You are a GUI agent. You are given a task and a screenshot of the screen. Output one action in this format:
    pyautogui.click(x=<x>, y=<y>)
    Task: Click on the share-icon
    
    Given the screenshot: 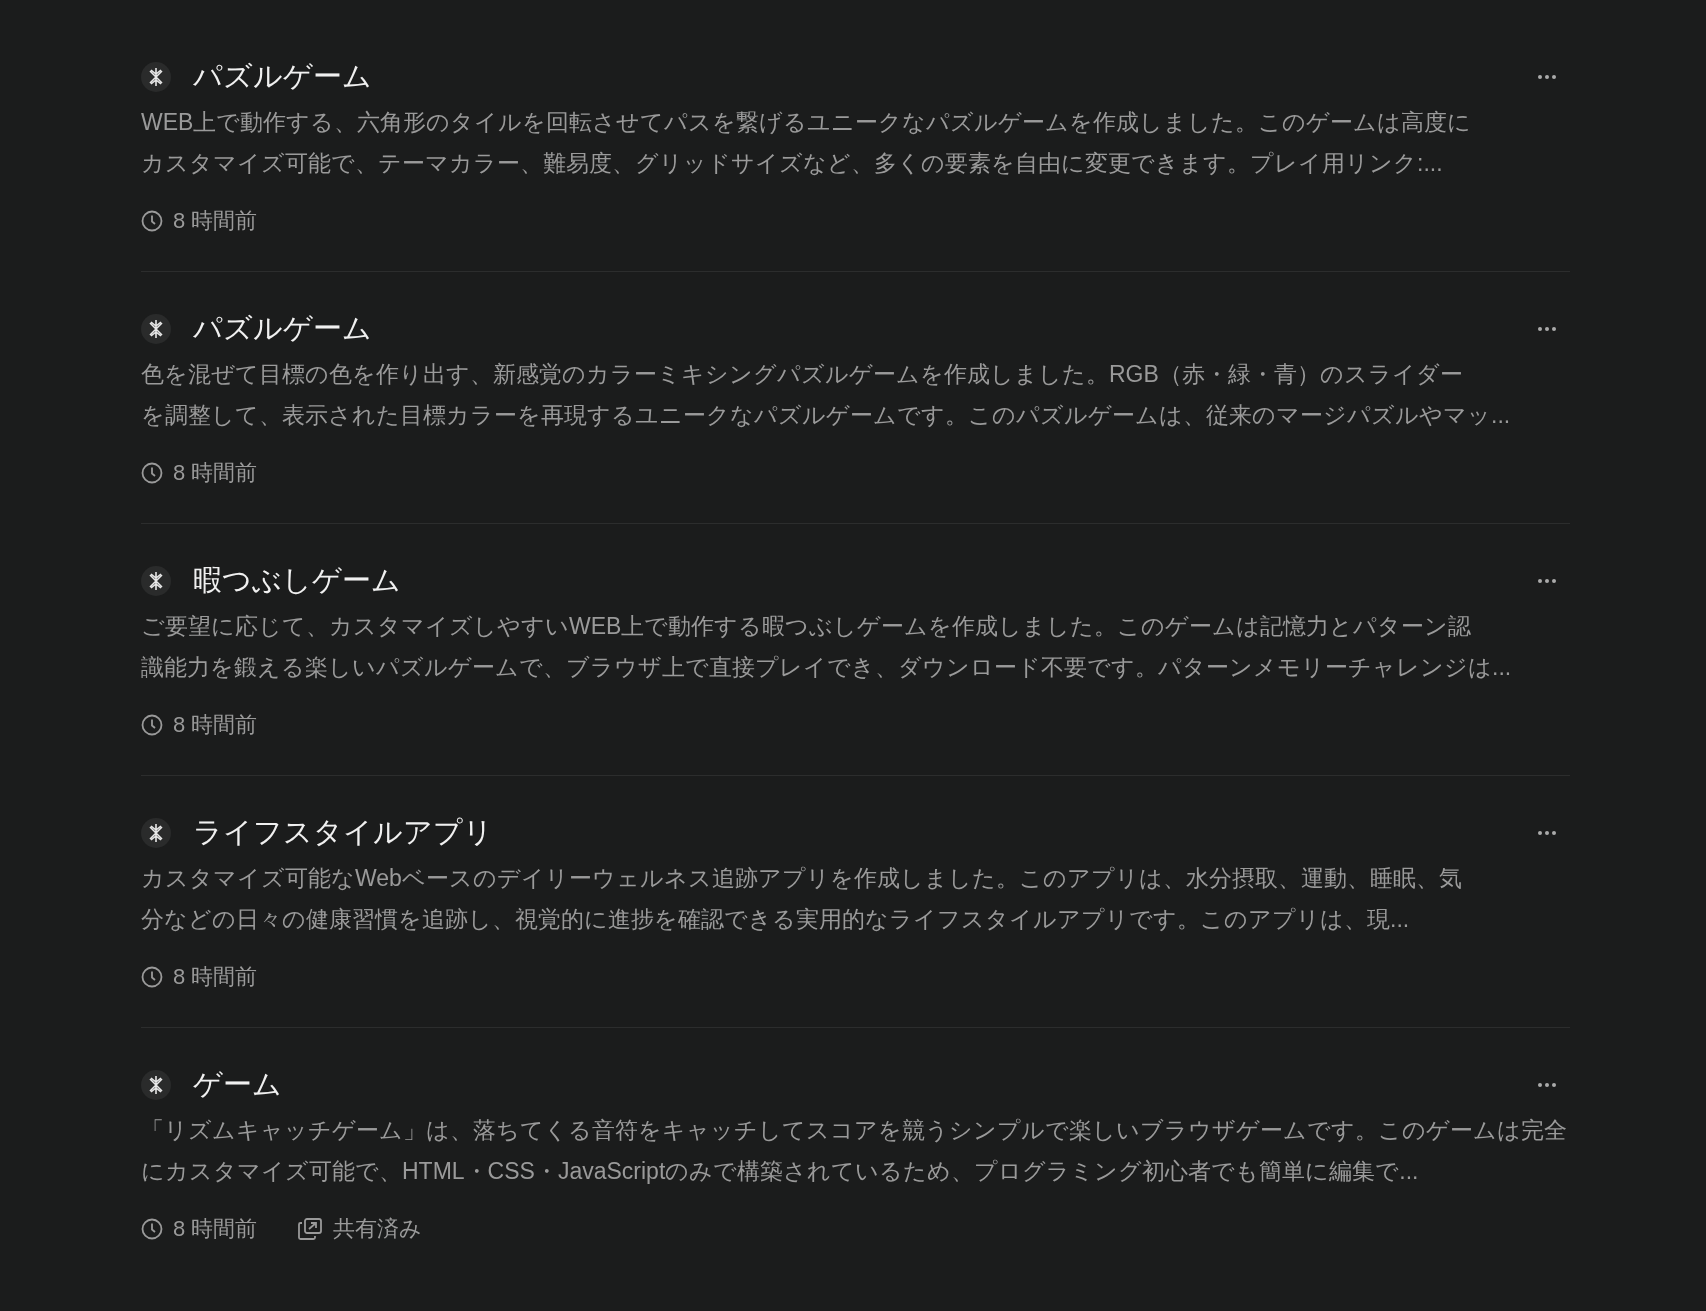 What is the action you would take?
    pyautogui.click(x=310, y=1228)
    